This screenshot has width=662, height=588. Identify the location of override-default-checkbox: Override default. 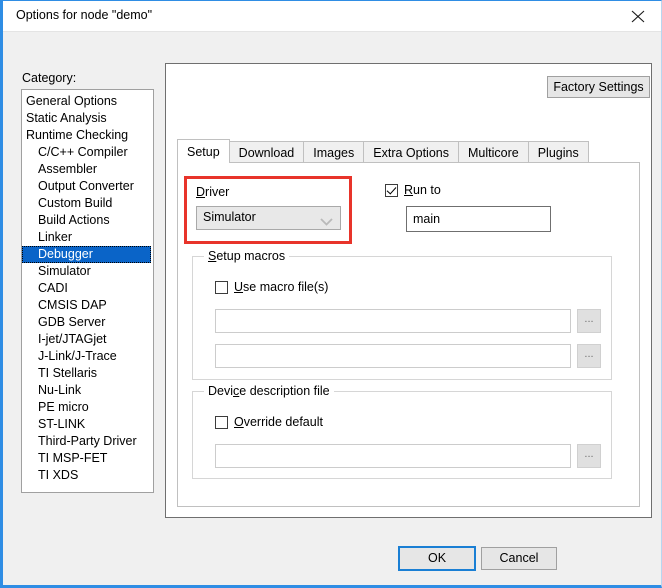
(269, 422).